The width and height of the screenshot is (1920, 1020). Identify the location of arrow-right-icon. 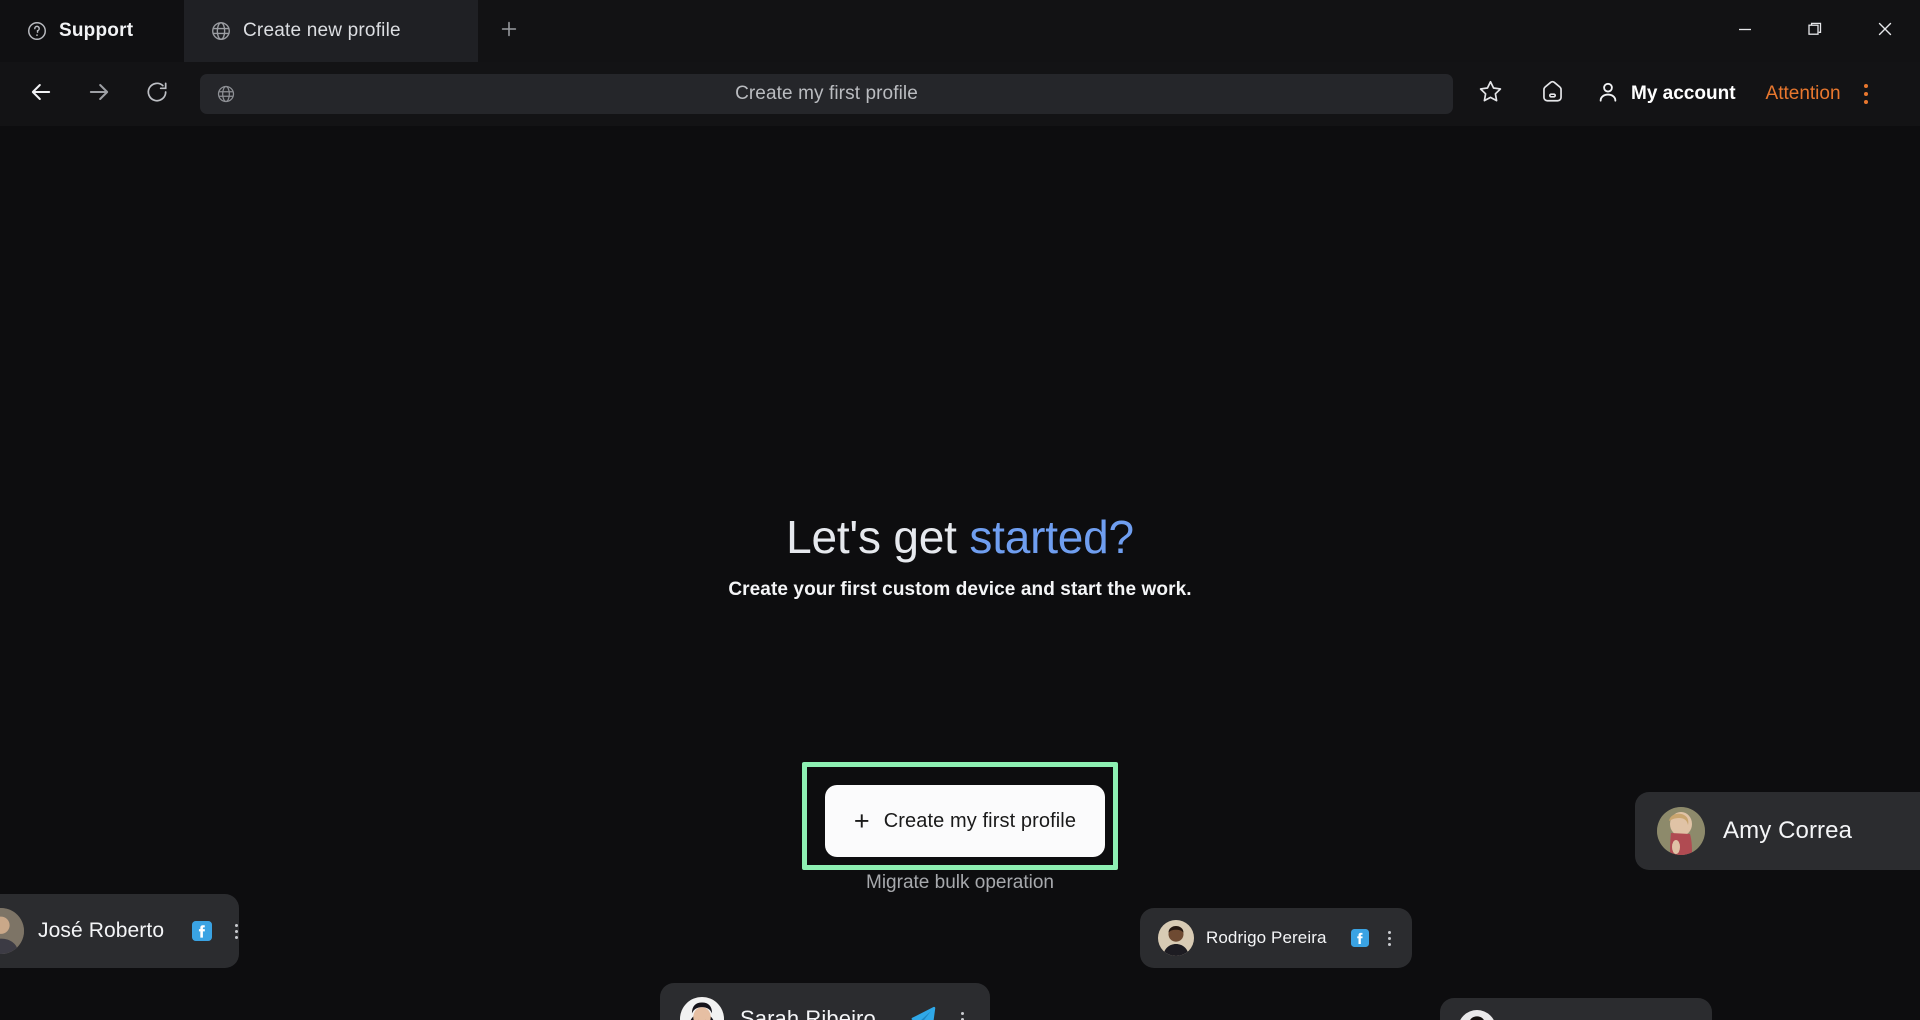
(99, 94).